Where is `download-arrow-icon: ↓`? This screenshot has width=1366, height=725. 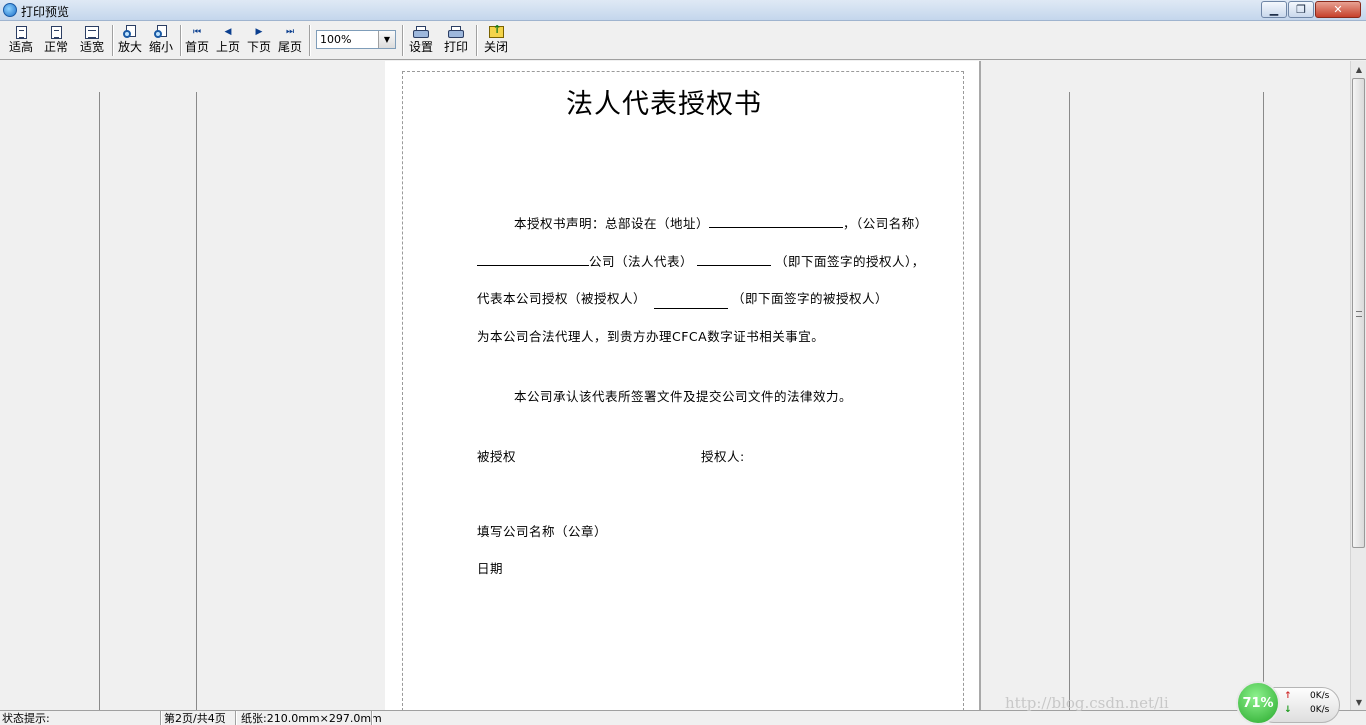 download-arrow-icon: ↓ is located at coordinates (1288, 710).